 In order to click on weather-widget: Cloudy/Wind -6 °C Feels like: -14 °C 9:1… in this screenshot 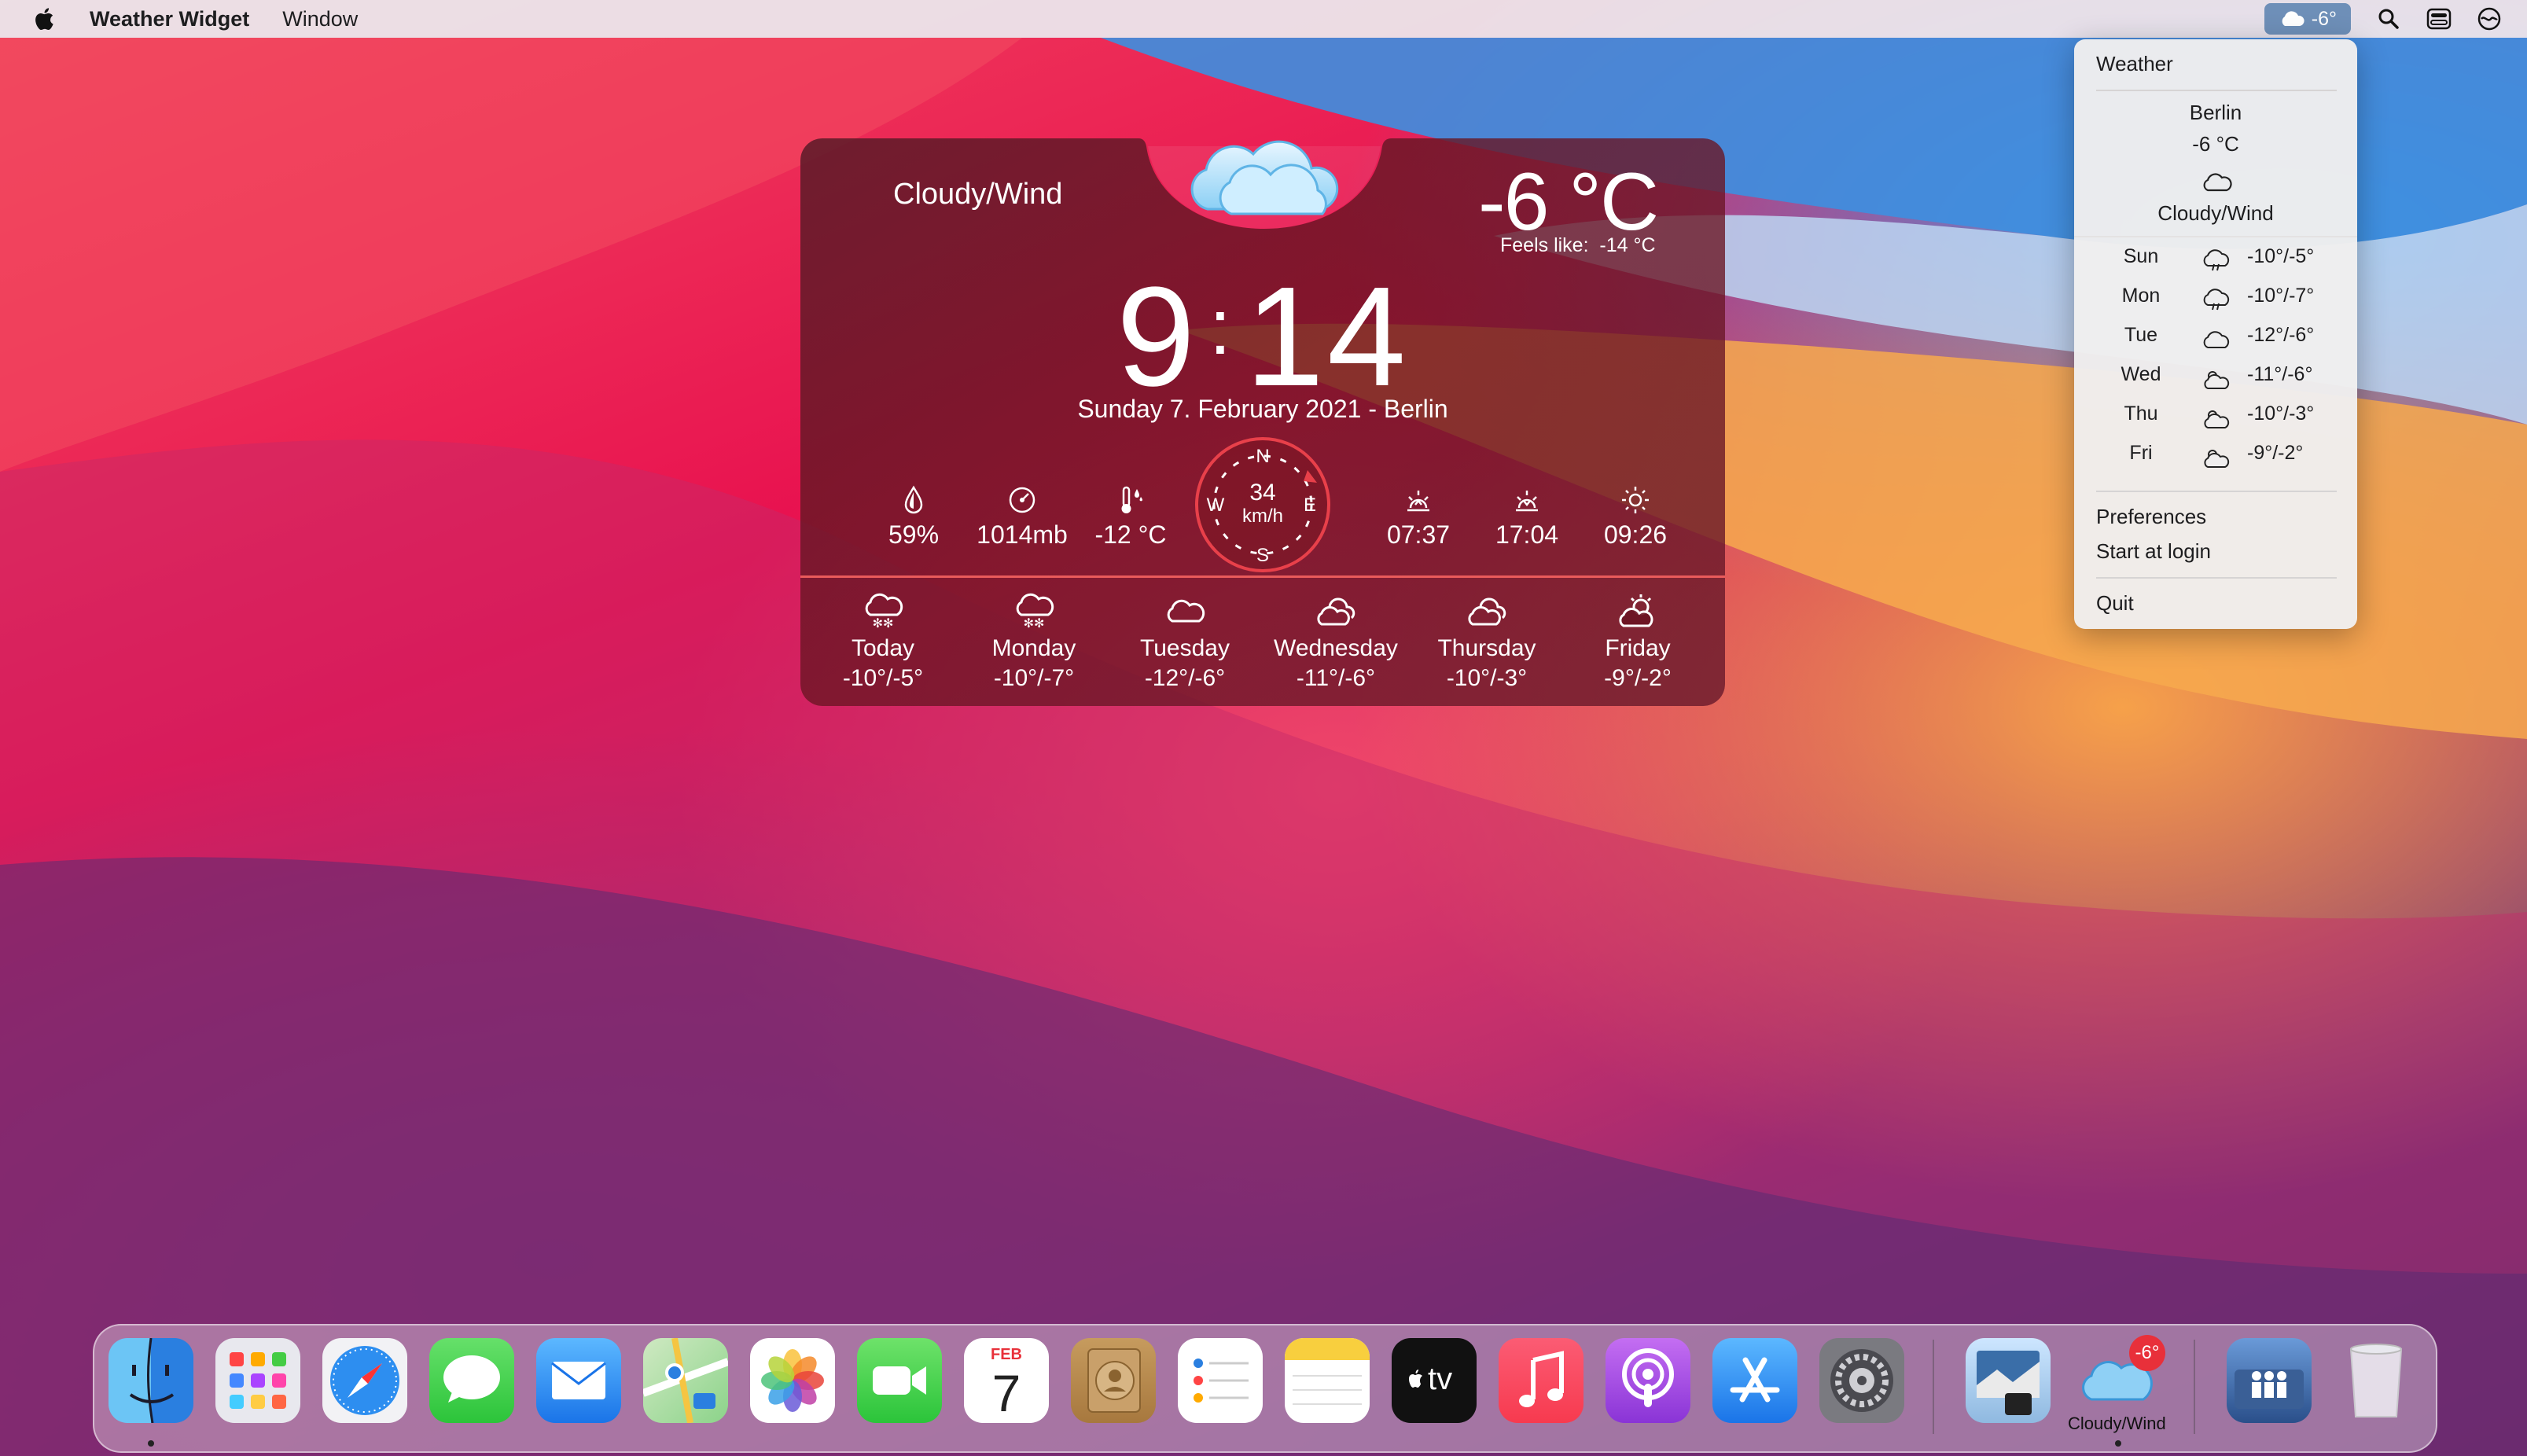, I will do `click(1262, 422)`.